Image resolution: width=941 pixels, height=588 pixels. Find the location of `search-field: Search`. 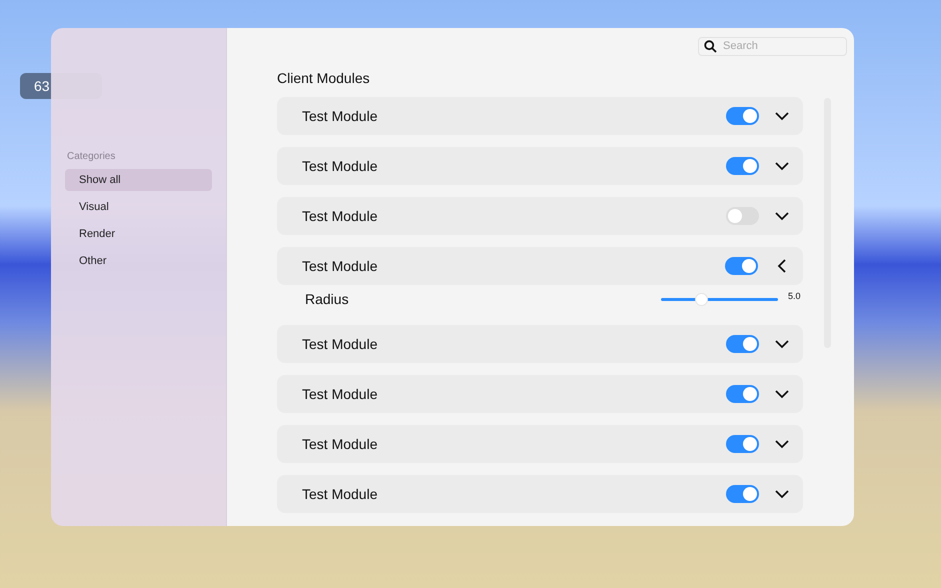

search-field: Search is located at coordinates (772, 46).